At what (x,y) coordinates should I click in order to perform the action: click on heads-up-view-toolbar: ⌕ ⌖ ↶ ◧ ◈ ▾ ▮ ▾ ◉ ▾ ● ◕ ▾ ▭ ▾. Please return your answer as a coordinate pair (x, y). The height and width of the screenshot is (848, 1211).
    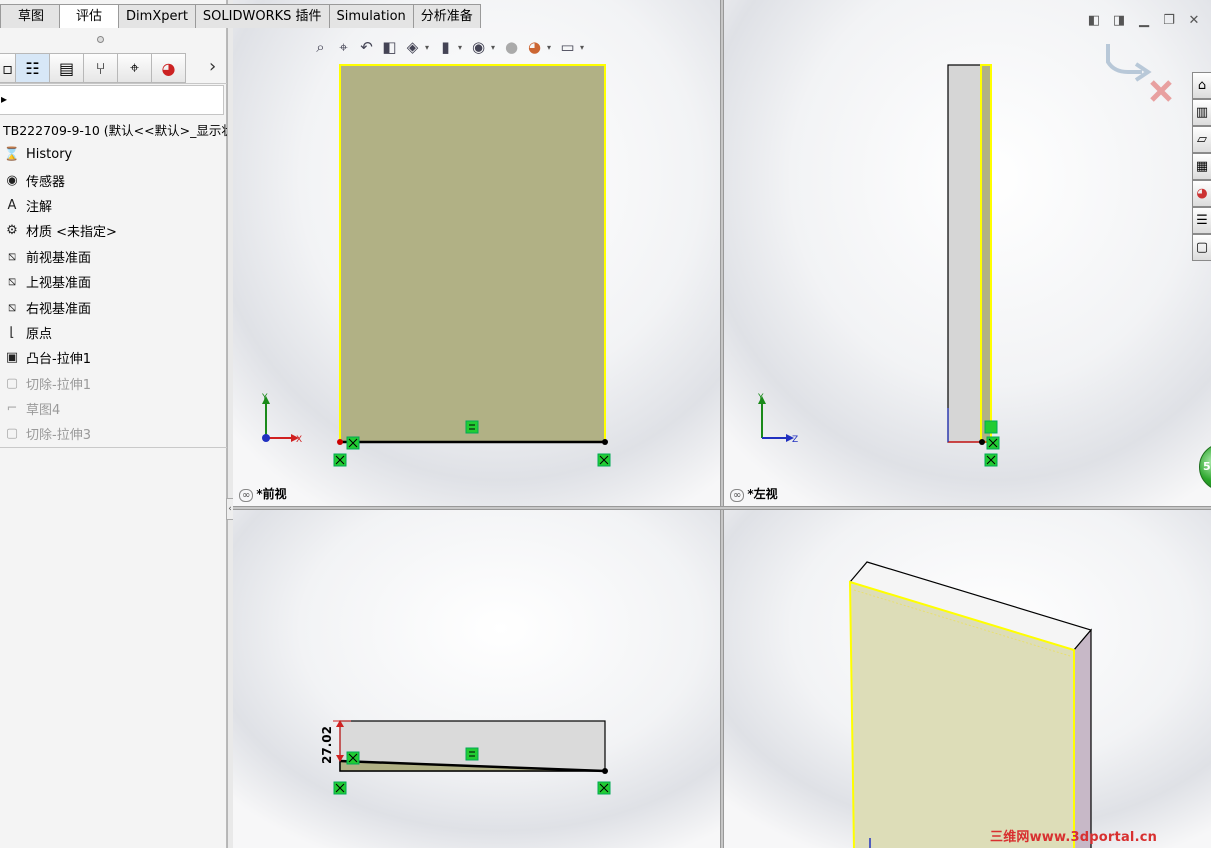
    Looking at the image, I should click on (449, 47).